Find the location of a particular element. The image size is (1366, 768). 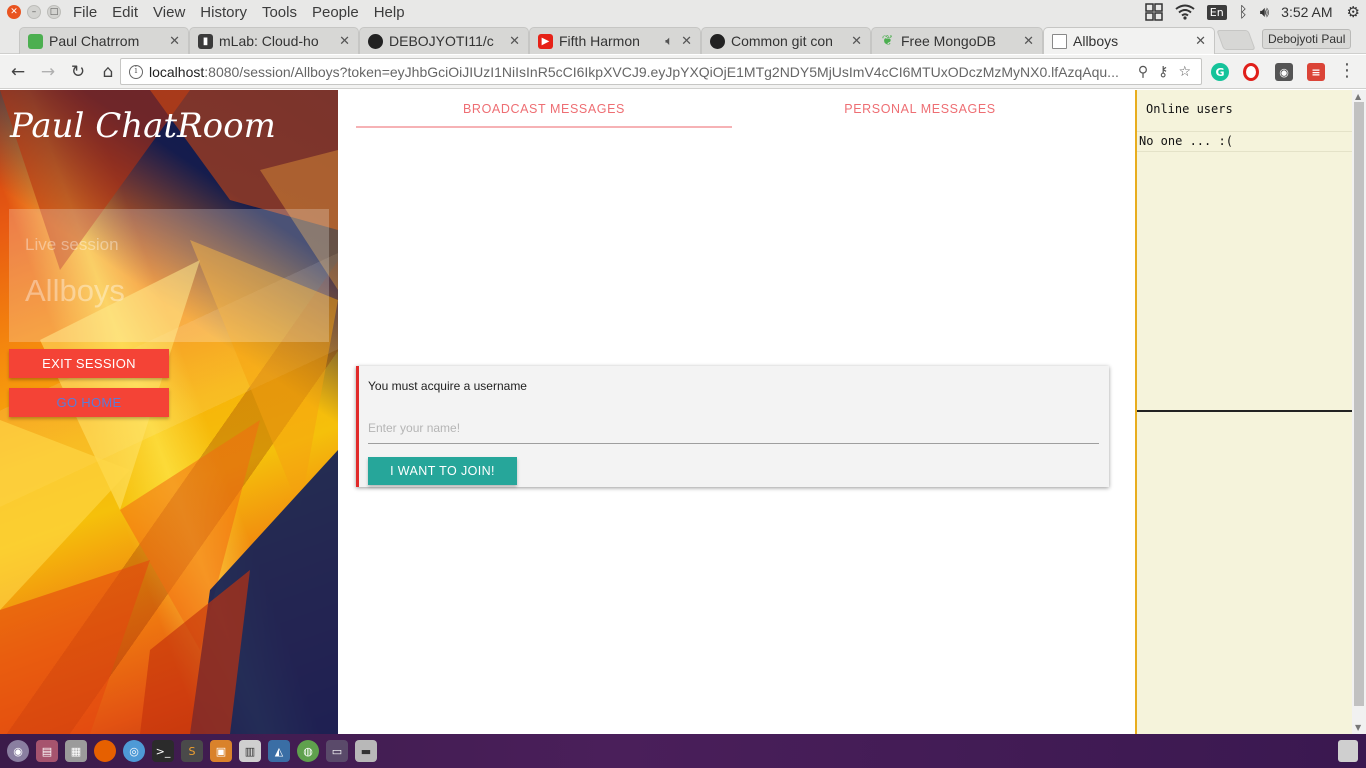

tab-title: Fifth Harmon is located at coordinates (599, 41).